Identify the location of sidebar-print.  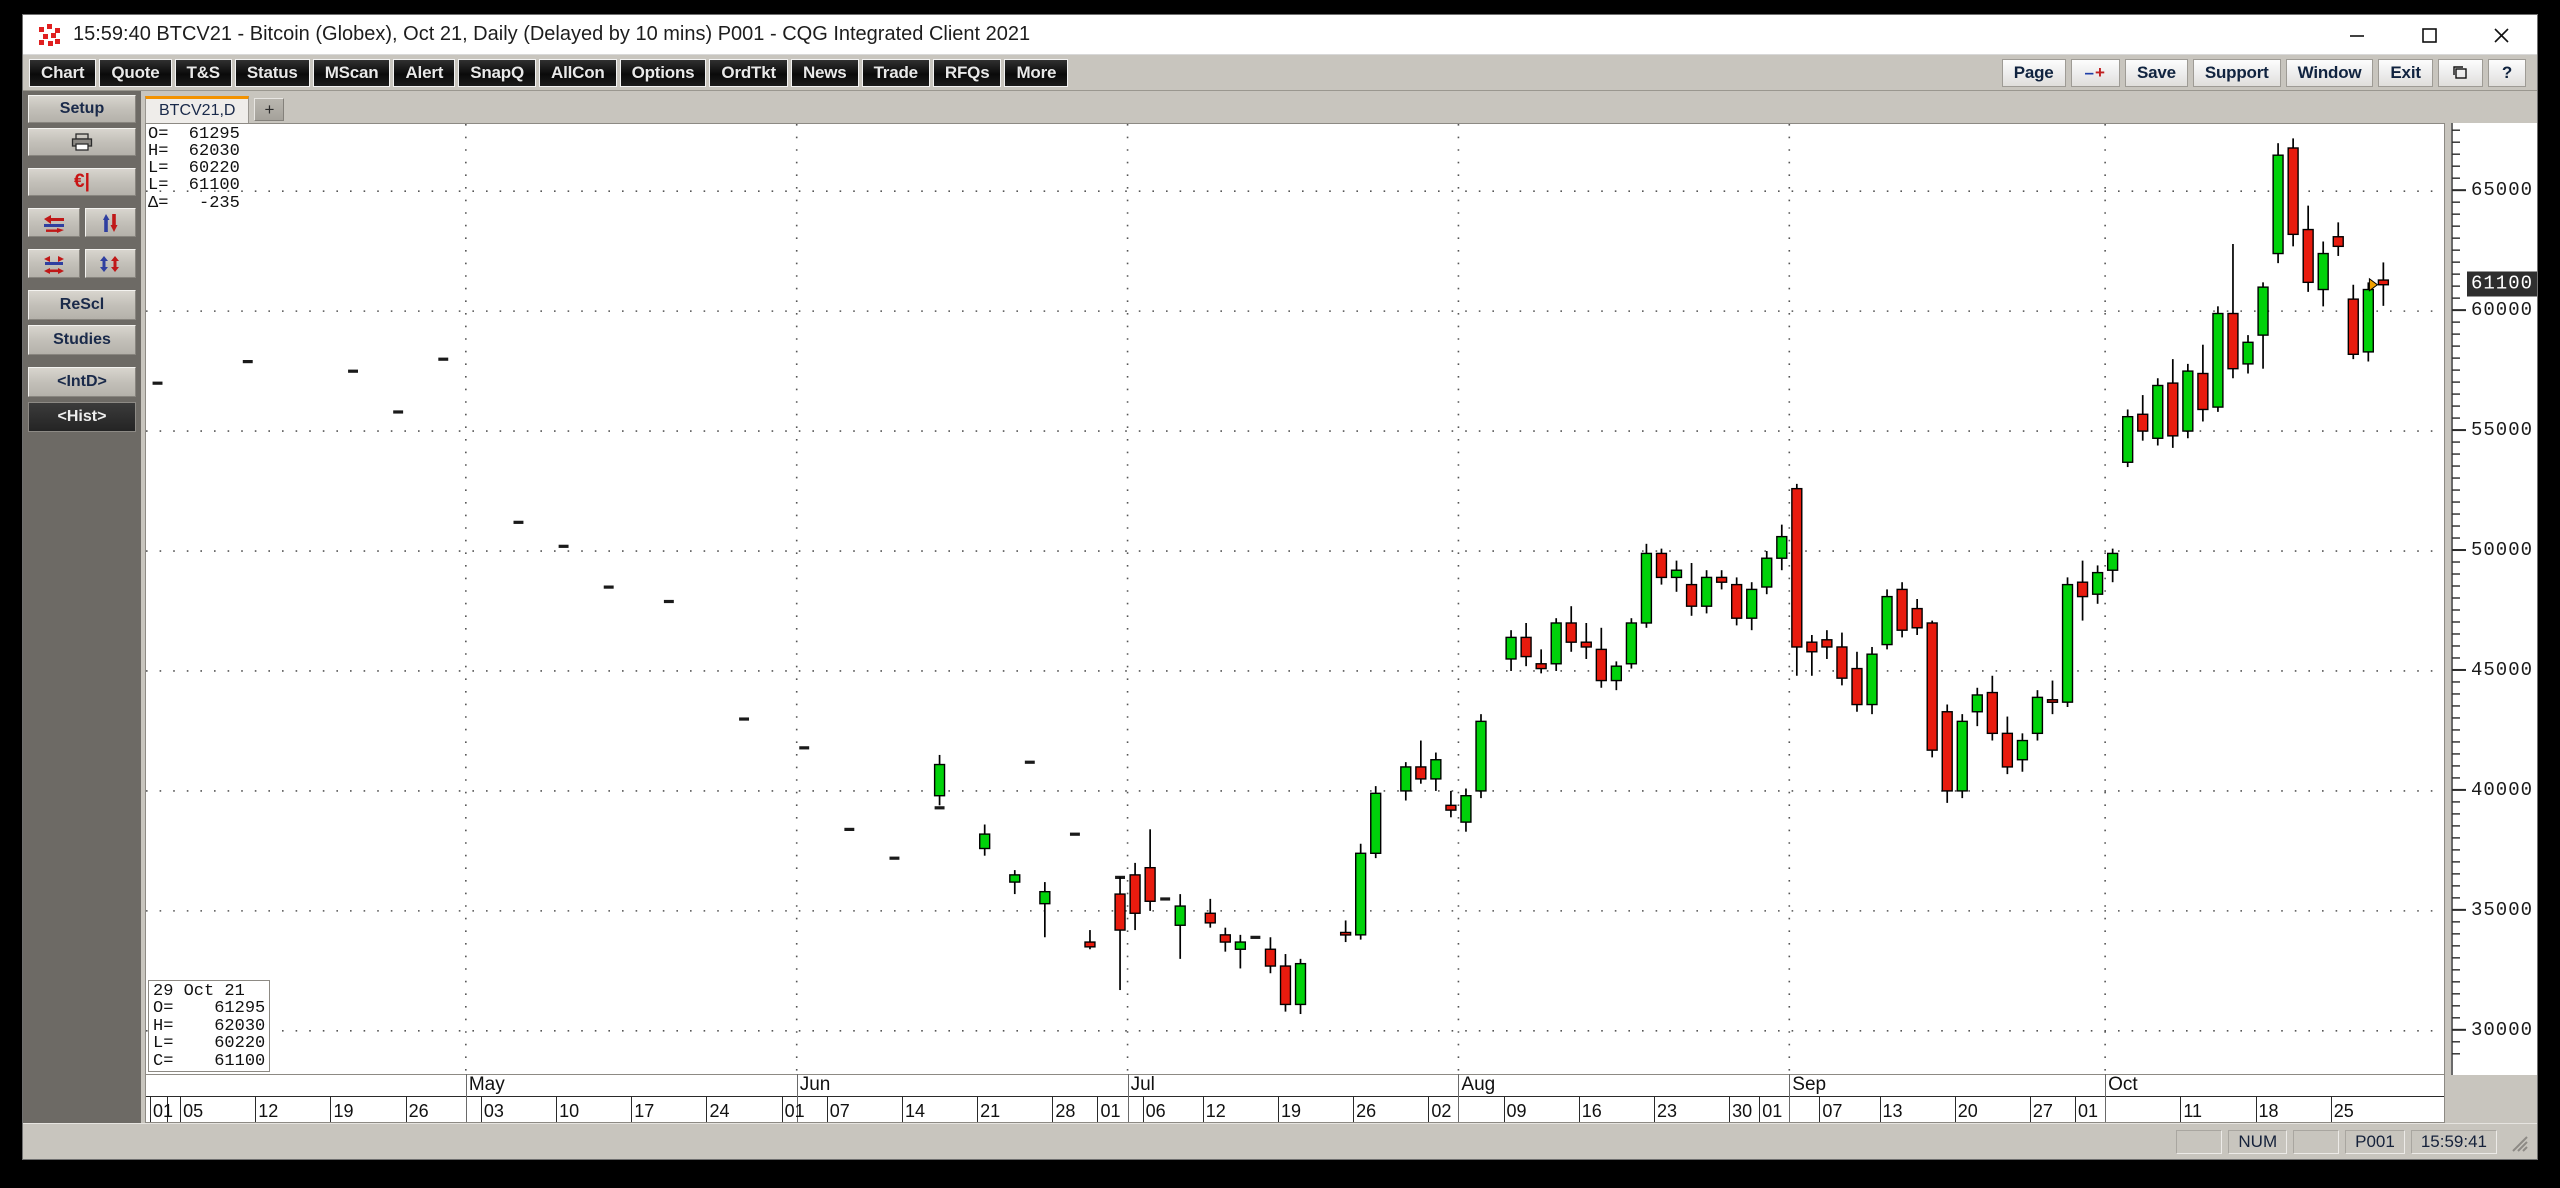
(82, 142).